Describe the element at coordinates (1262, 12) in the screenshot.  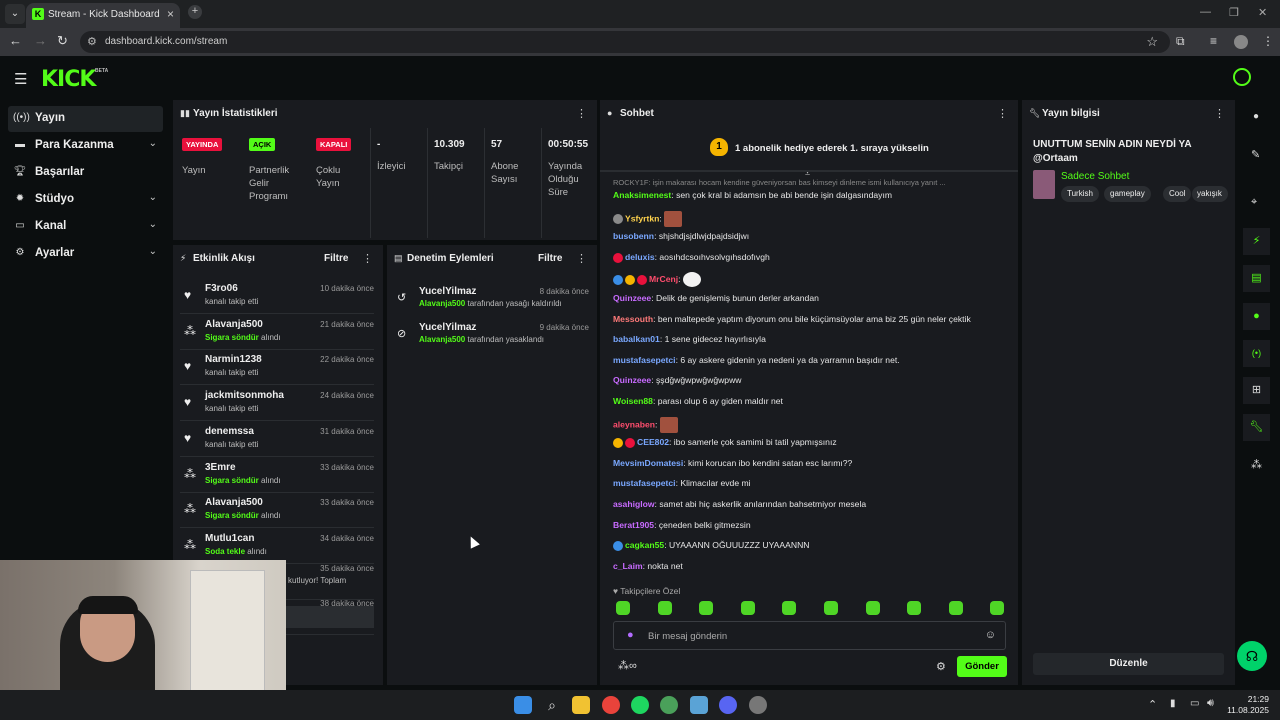
I see `close-window-icon: ✕` at that location.